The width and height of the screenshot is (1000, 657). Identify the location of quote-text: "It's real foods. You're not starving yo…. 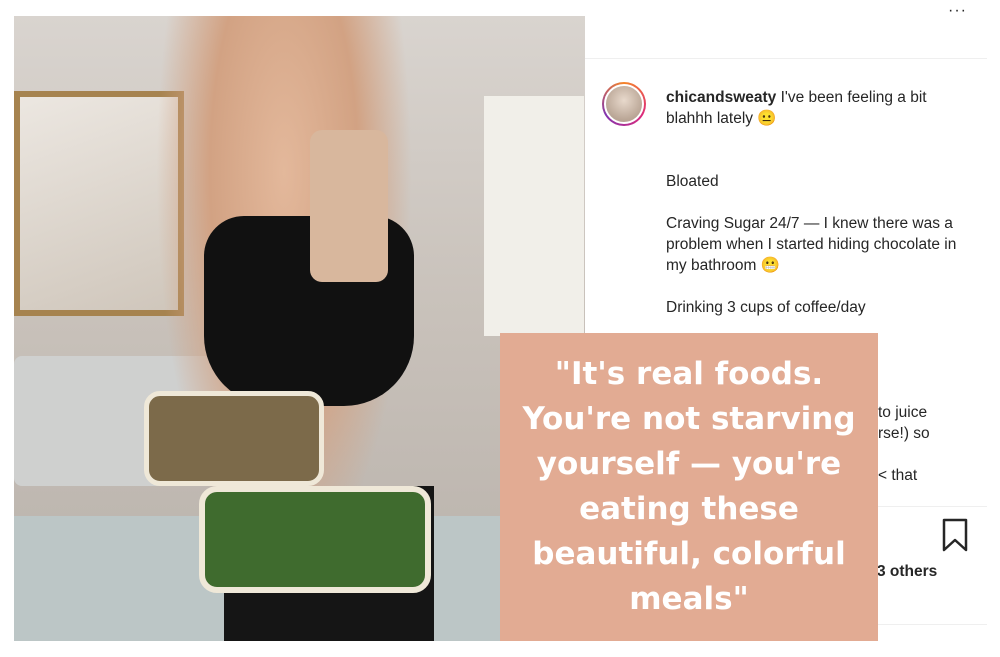
(689, 486).